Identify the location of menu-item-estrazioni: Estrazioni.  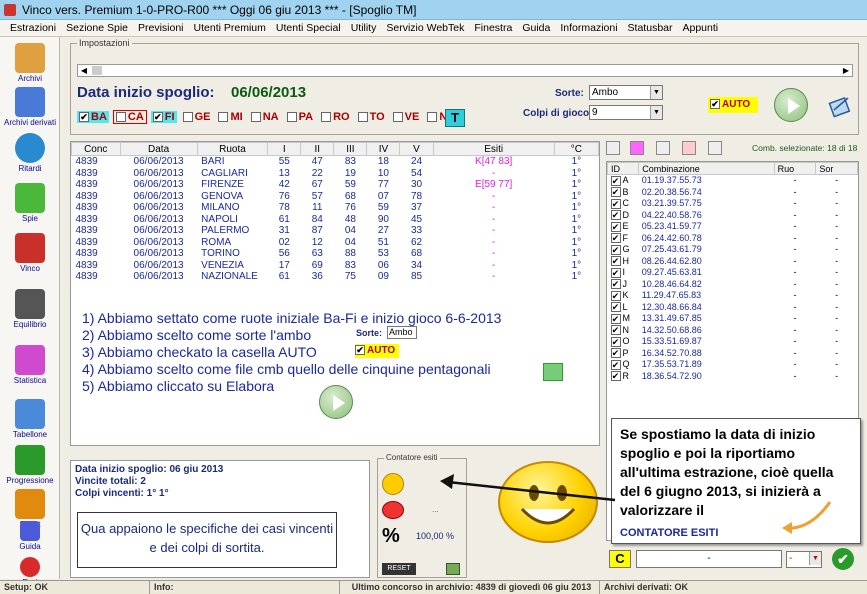
(33, 28).